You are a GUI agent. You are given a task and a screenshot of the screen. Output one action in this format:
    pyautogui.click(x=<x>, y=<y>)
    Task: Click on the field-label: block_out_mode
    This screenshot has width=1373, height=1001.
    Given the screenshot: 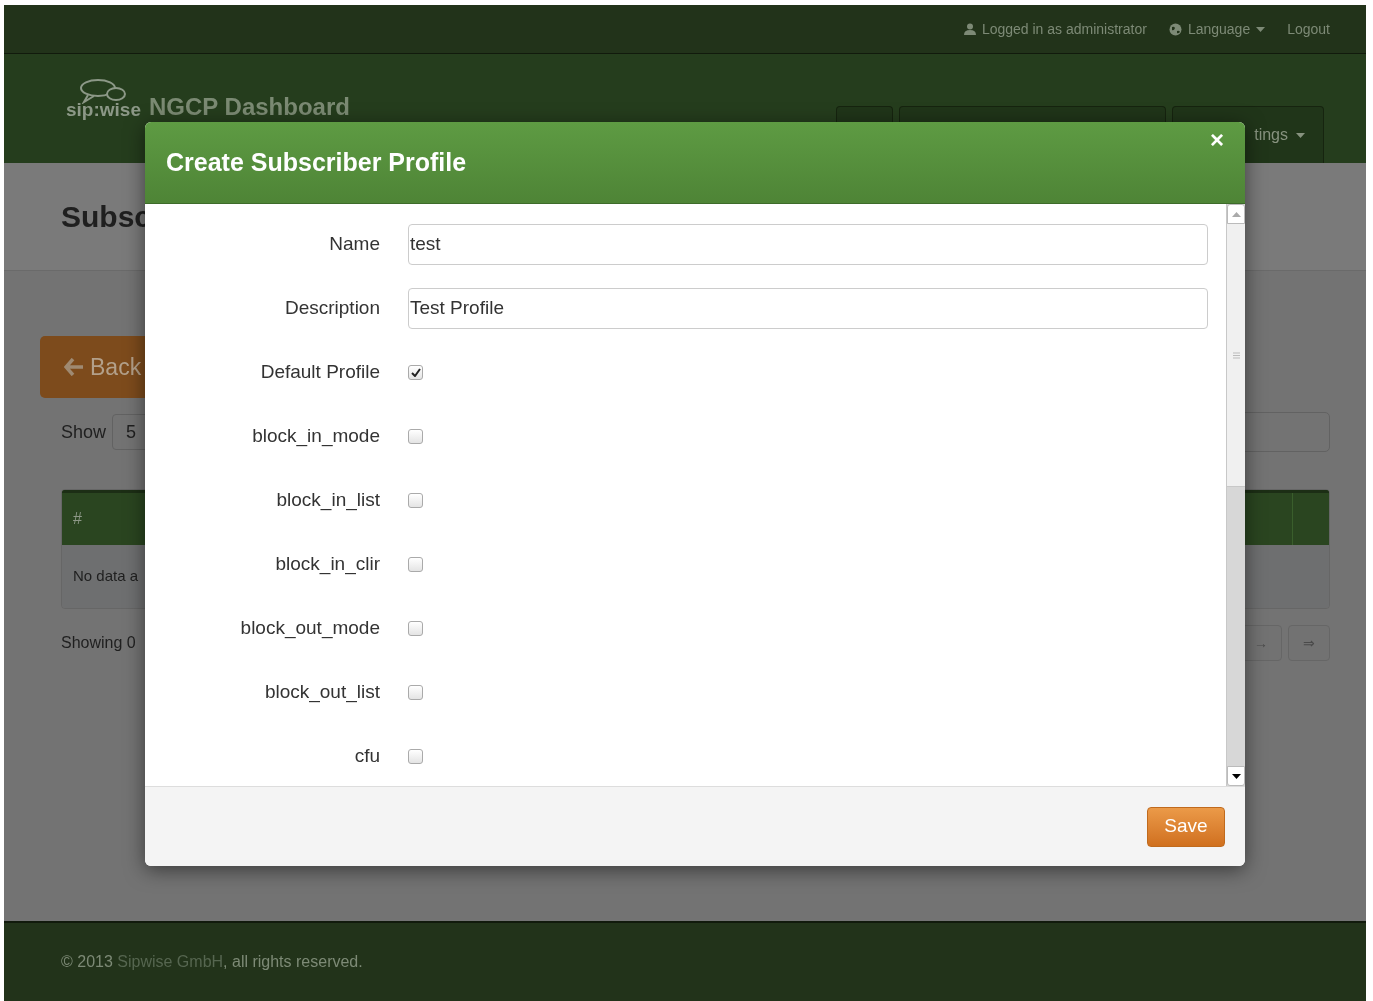 What is the action you would take?
    pyautogui.click(x=309, y=628)
    